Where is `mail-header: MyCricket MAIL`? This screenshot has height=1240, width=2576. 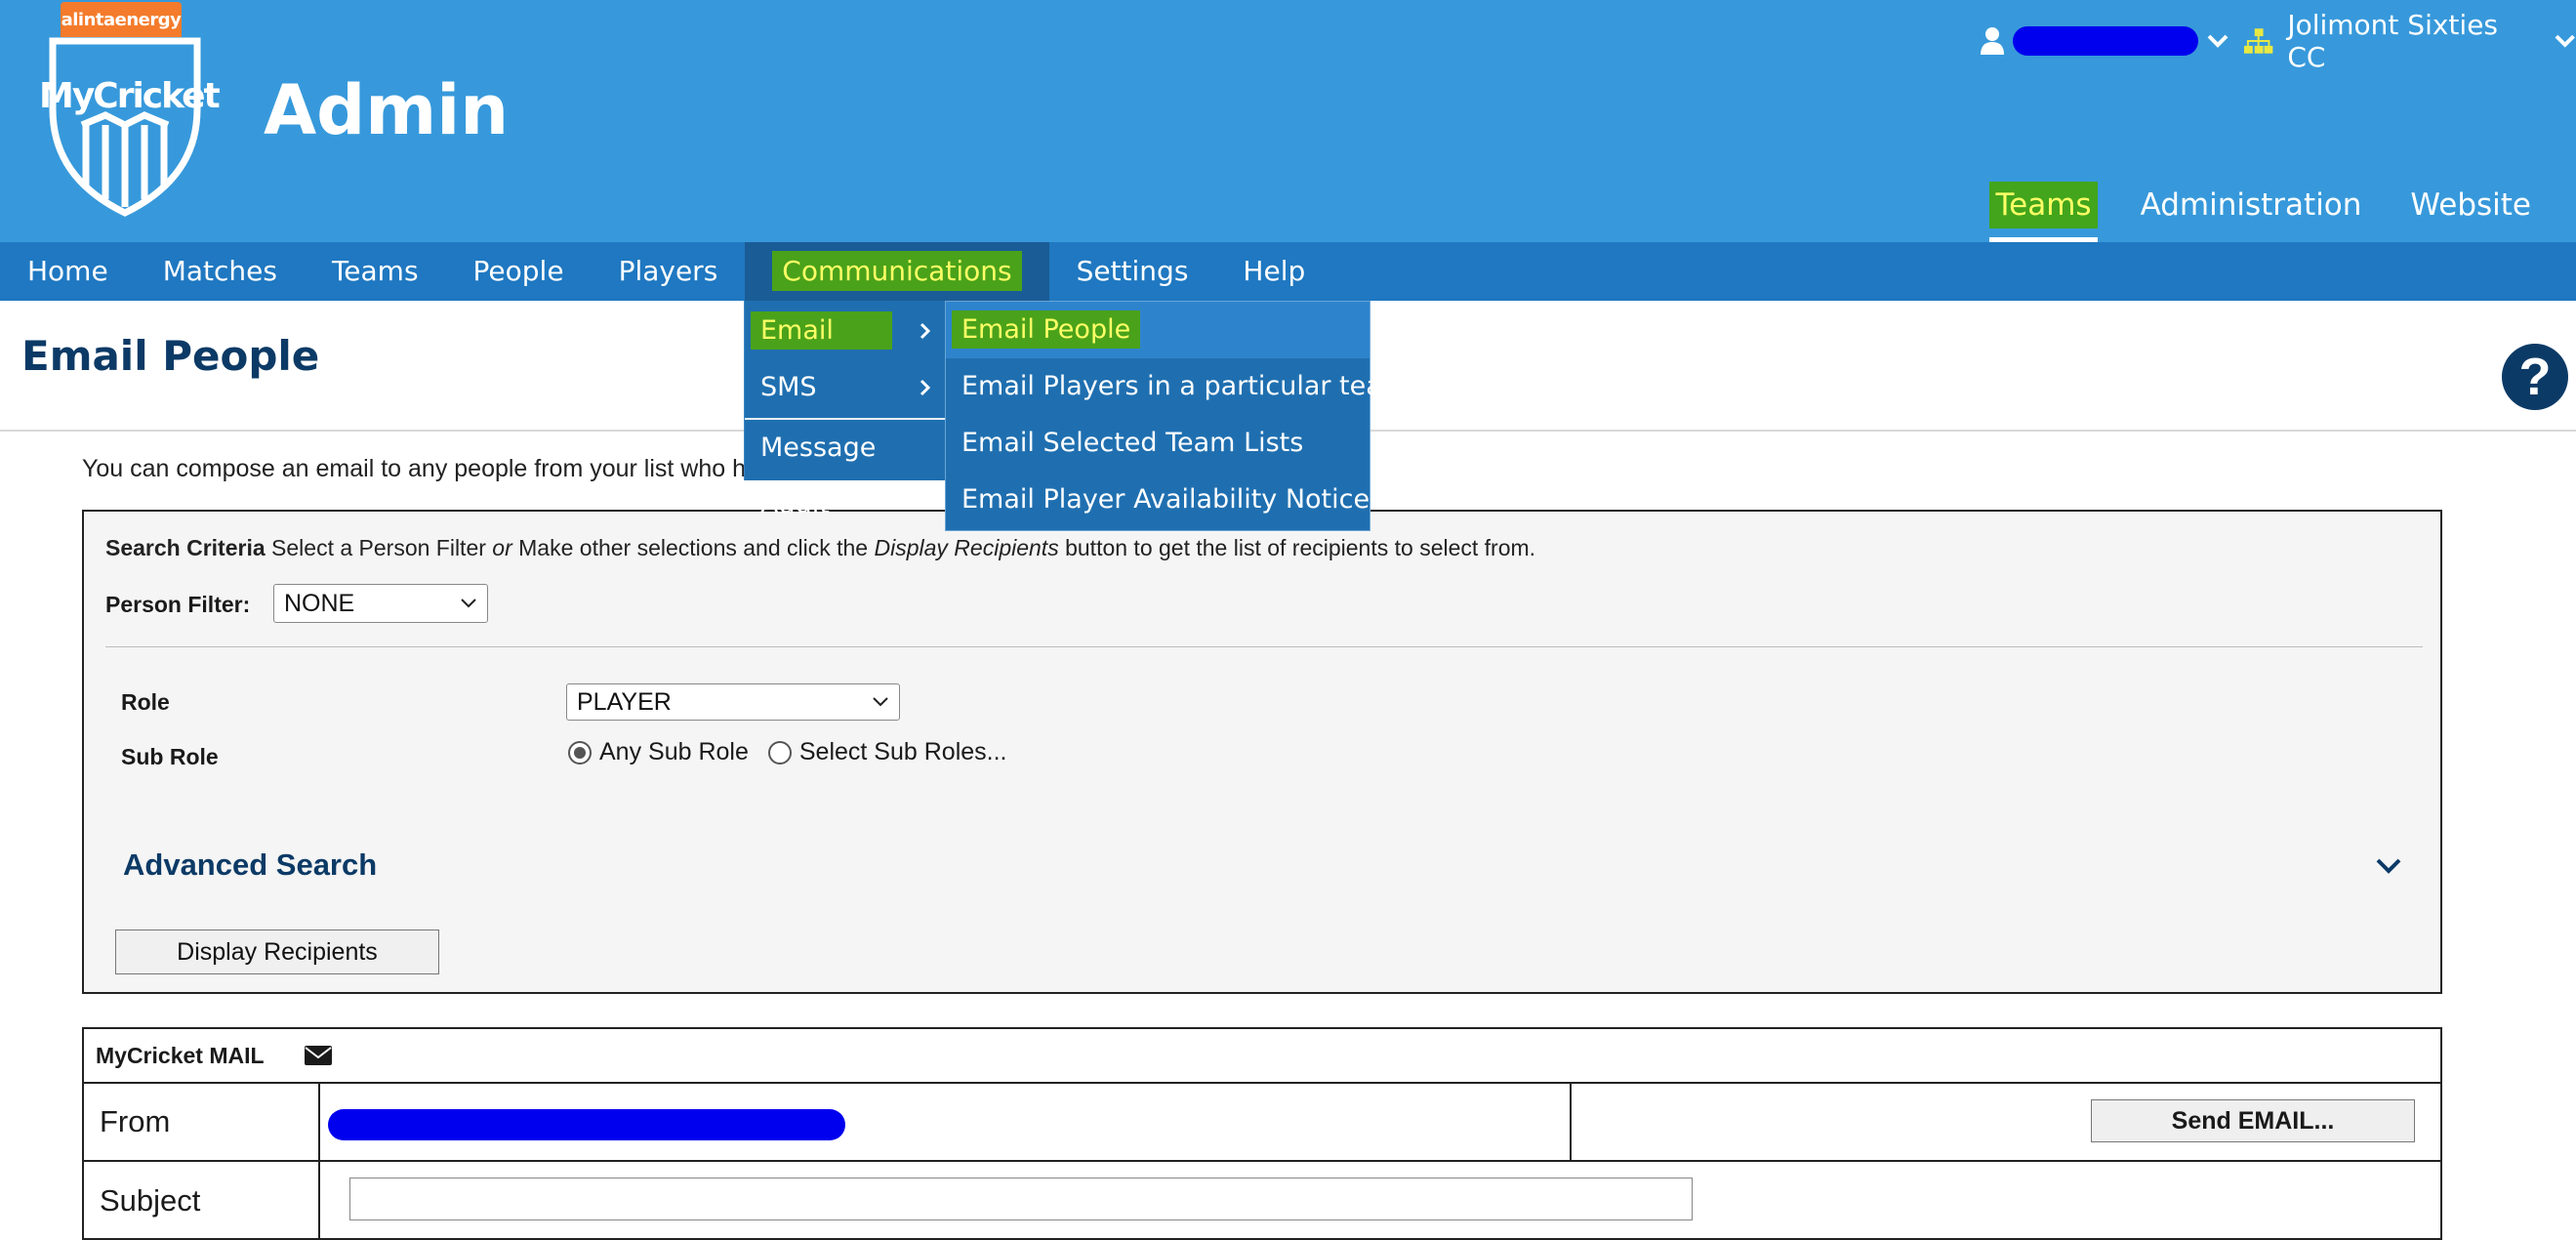
mail-header: MyCricket MAIL is located at coordinates (1262, 1056).